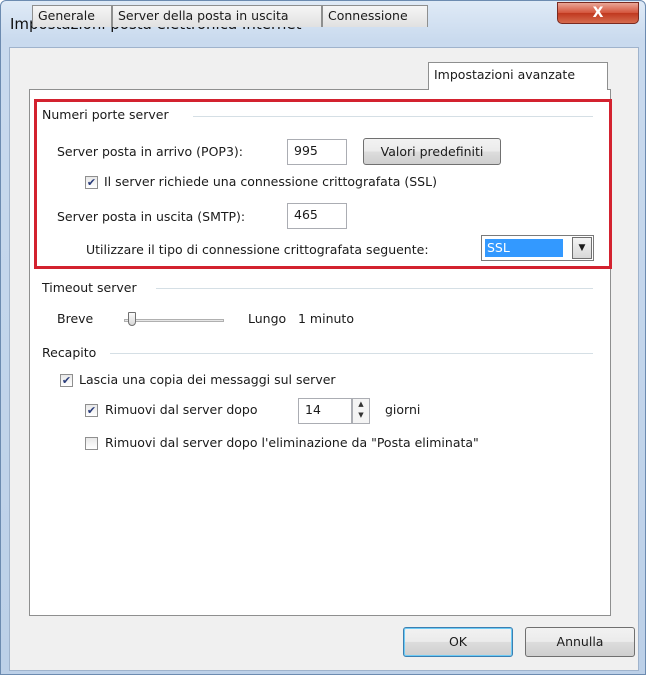 The width and height of the screenshot is (646, 675). I want to click on spin-down-icon: ▼, so click(361, 415).